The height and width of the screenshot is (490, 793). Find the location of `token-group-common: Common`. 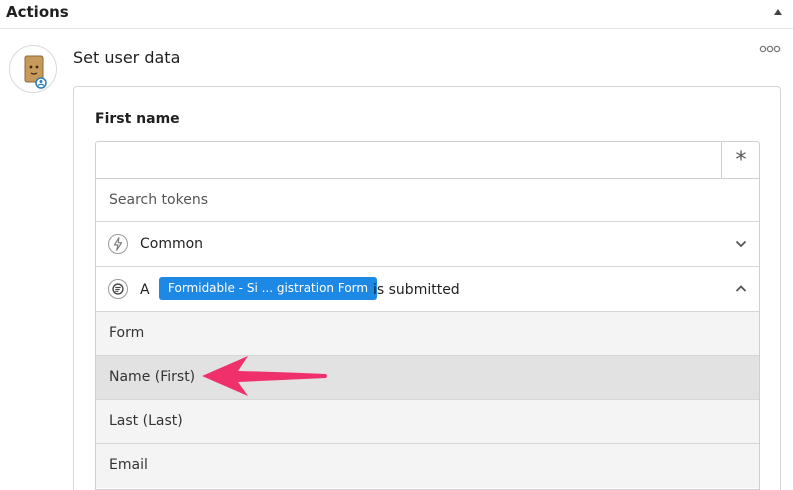

token-group-common: Common is located at coordinates (427, 245).